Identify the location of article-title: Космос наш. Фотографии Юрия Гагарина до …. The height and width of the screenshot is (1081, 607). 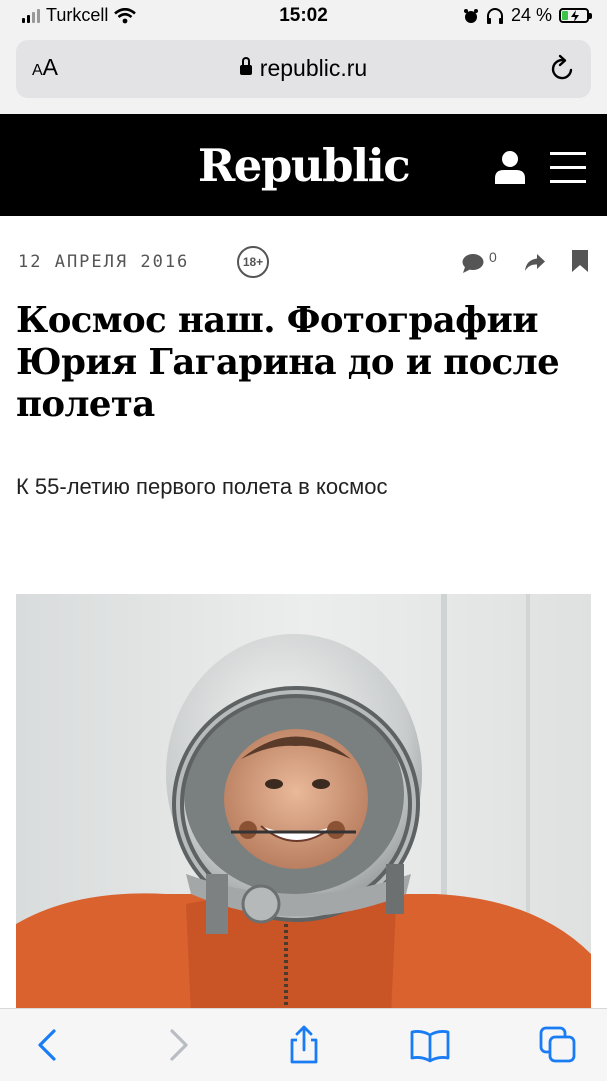
(288, 362).